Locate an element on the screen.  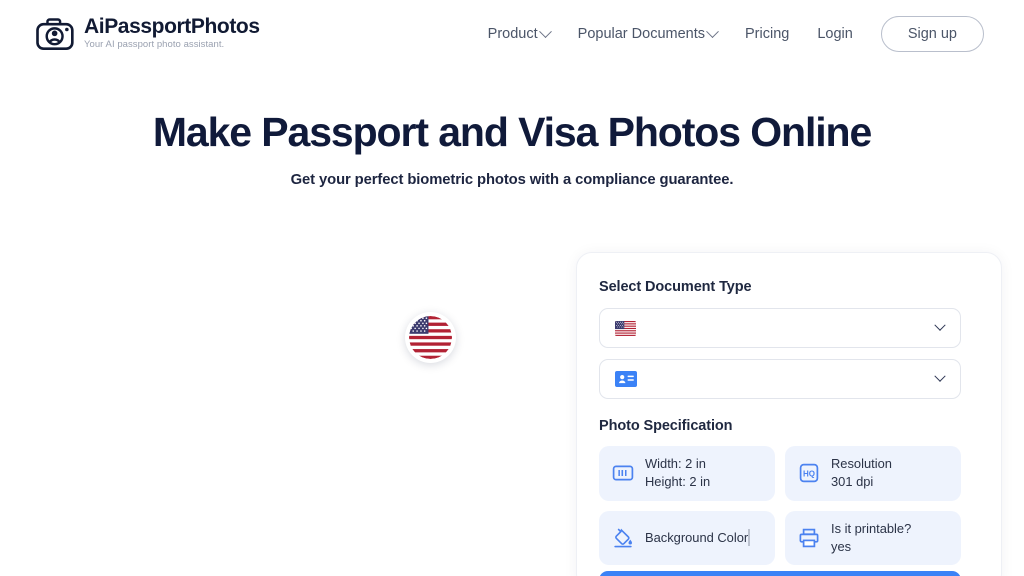
camera-portrait-logo-icon is located at coordinates (55, 34).